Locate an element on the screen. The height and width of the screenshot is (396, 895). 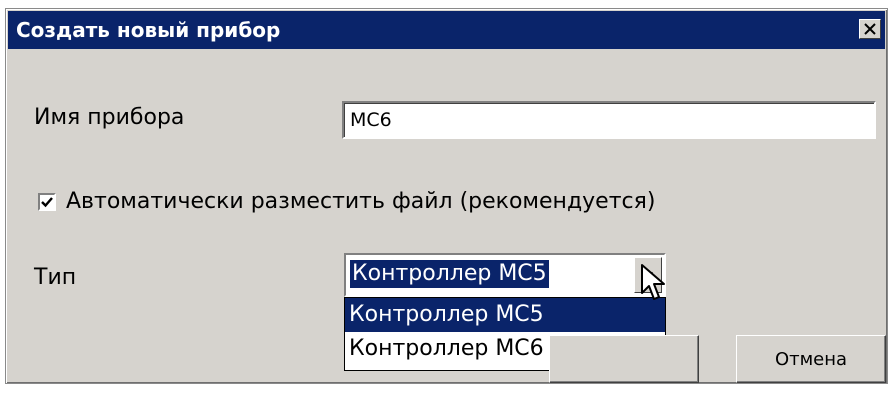
checkmark-icon is located at coordinates (47, 201).